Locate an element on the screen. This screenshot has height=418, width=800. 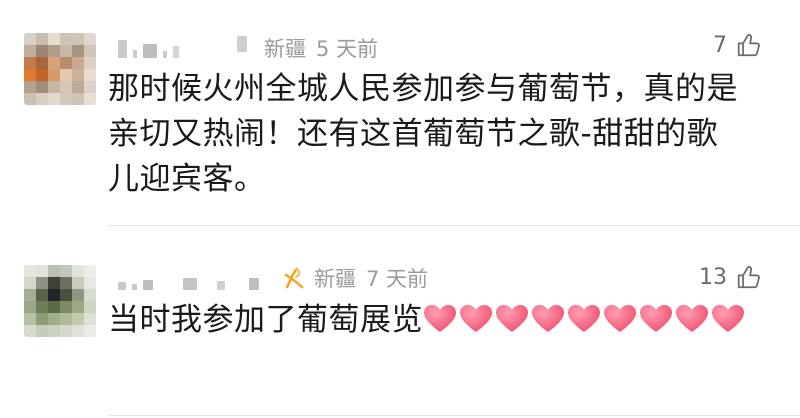
member-badge-icon is located at coordinates (294, 278).